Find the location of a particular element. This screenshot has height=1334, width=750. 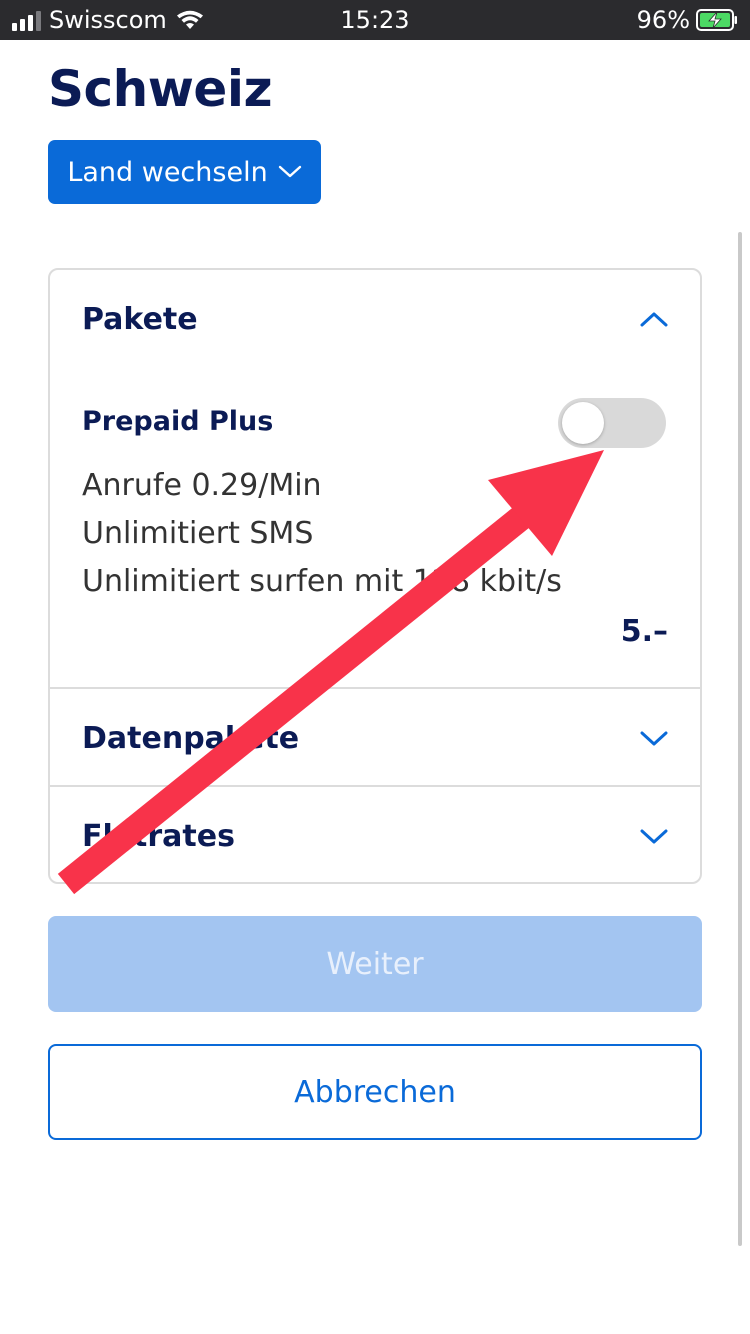

change-country-label: Land wechseln is located at coordinates (167, 172).